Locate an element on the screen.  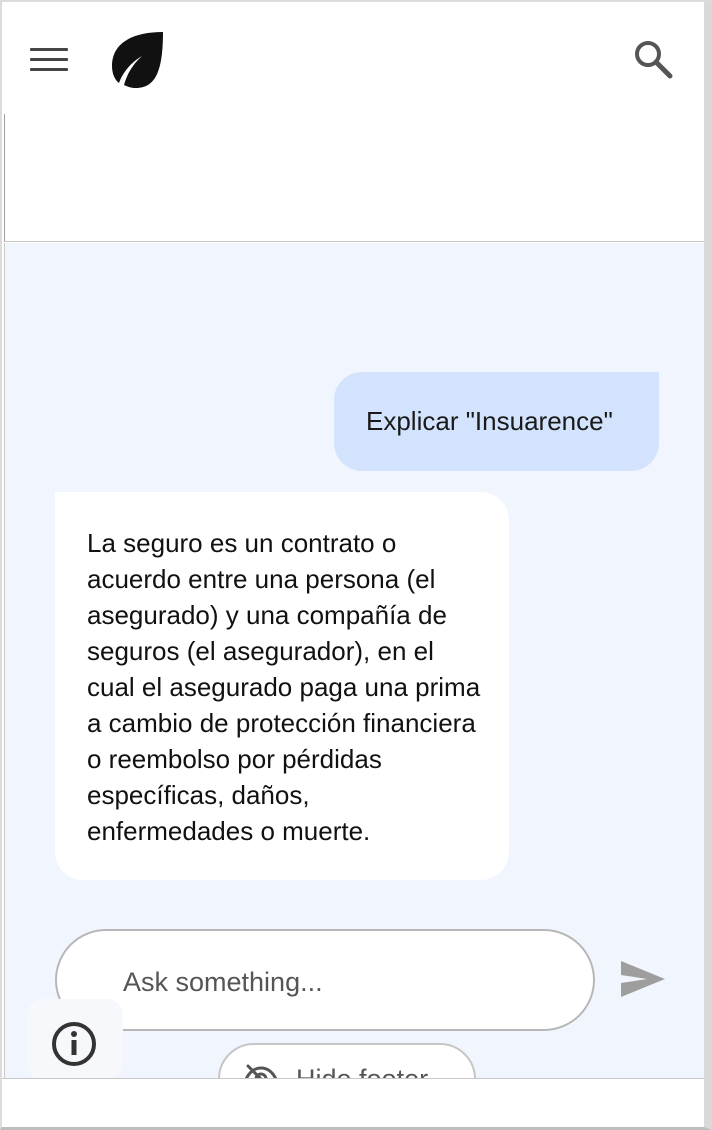
top-app-bar is located at coordinates (353, 58).